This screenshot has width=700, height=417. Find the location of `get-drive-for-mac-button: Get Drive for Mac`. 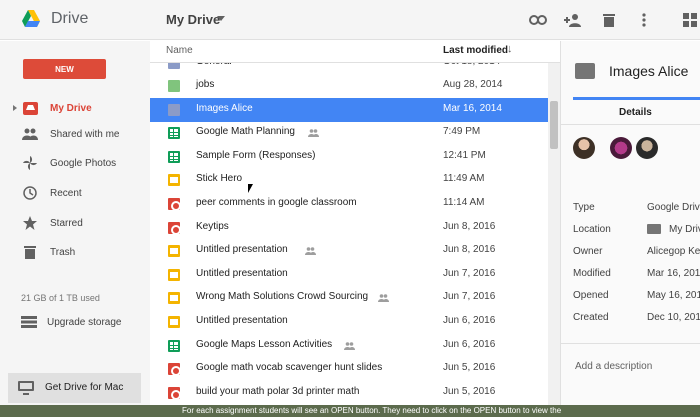

get-drive-for-mac-button: Get Drive for Mac is located at coordinates (74, 388).